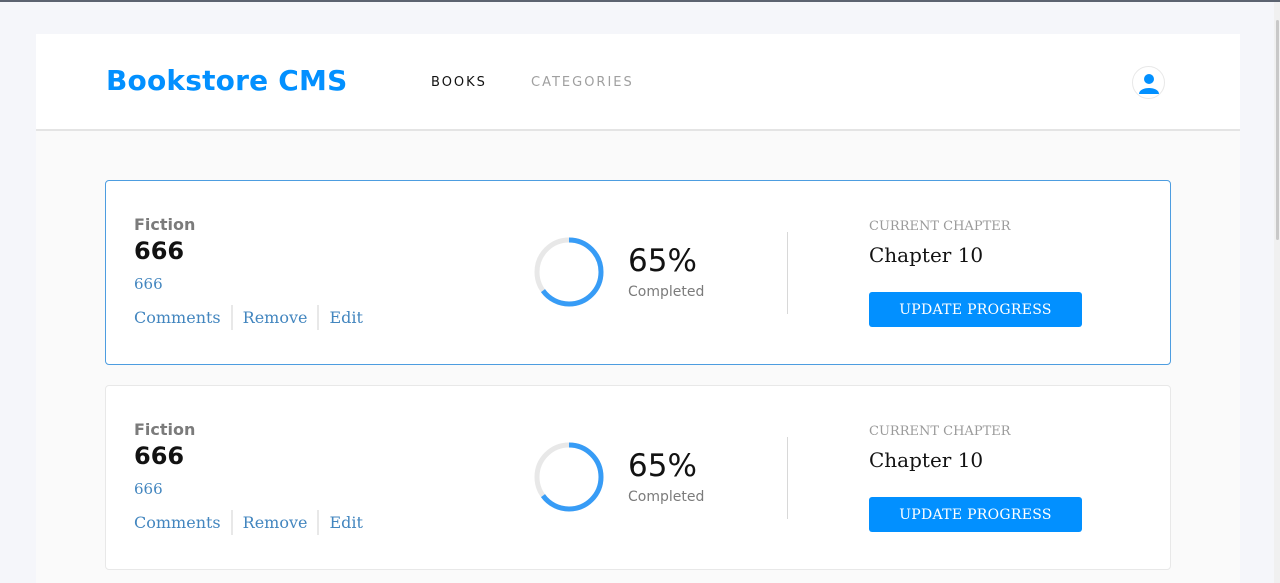 Image resolution: width=1280 pixels, height=583 pixels. What do you see at coordinates (1277, 130) in the screenshot?
I see `scrollbar-thumb` at bounding box center [1277, 130].